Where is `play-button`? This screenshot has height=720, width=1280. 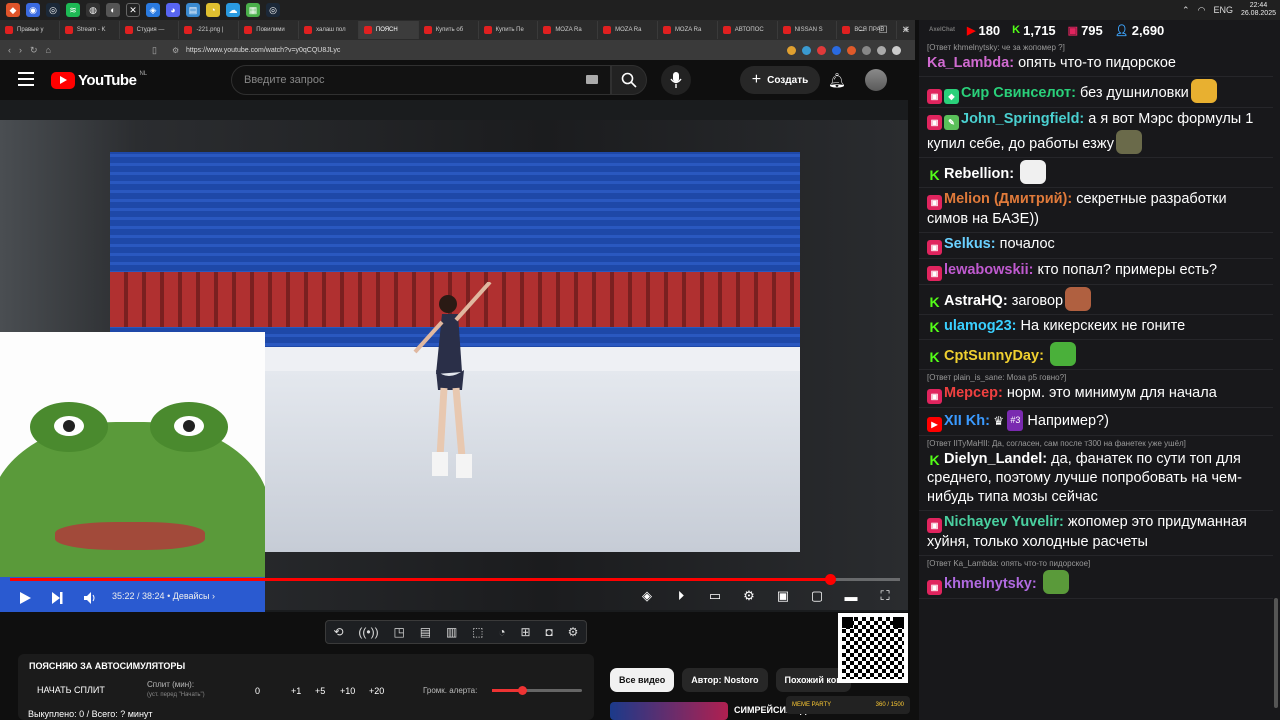
play-button is located at coordinates (25, 598).